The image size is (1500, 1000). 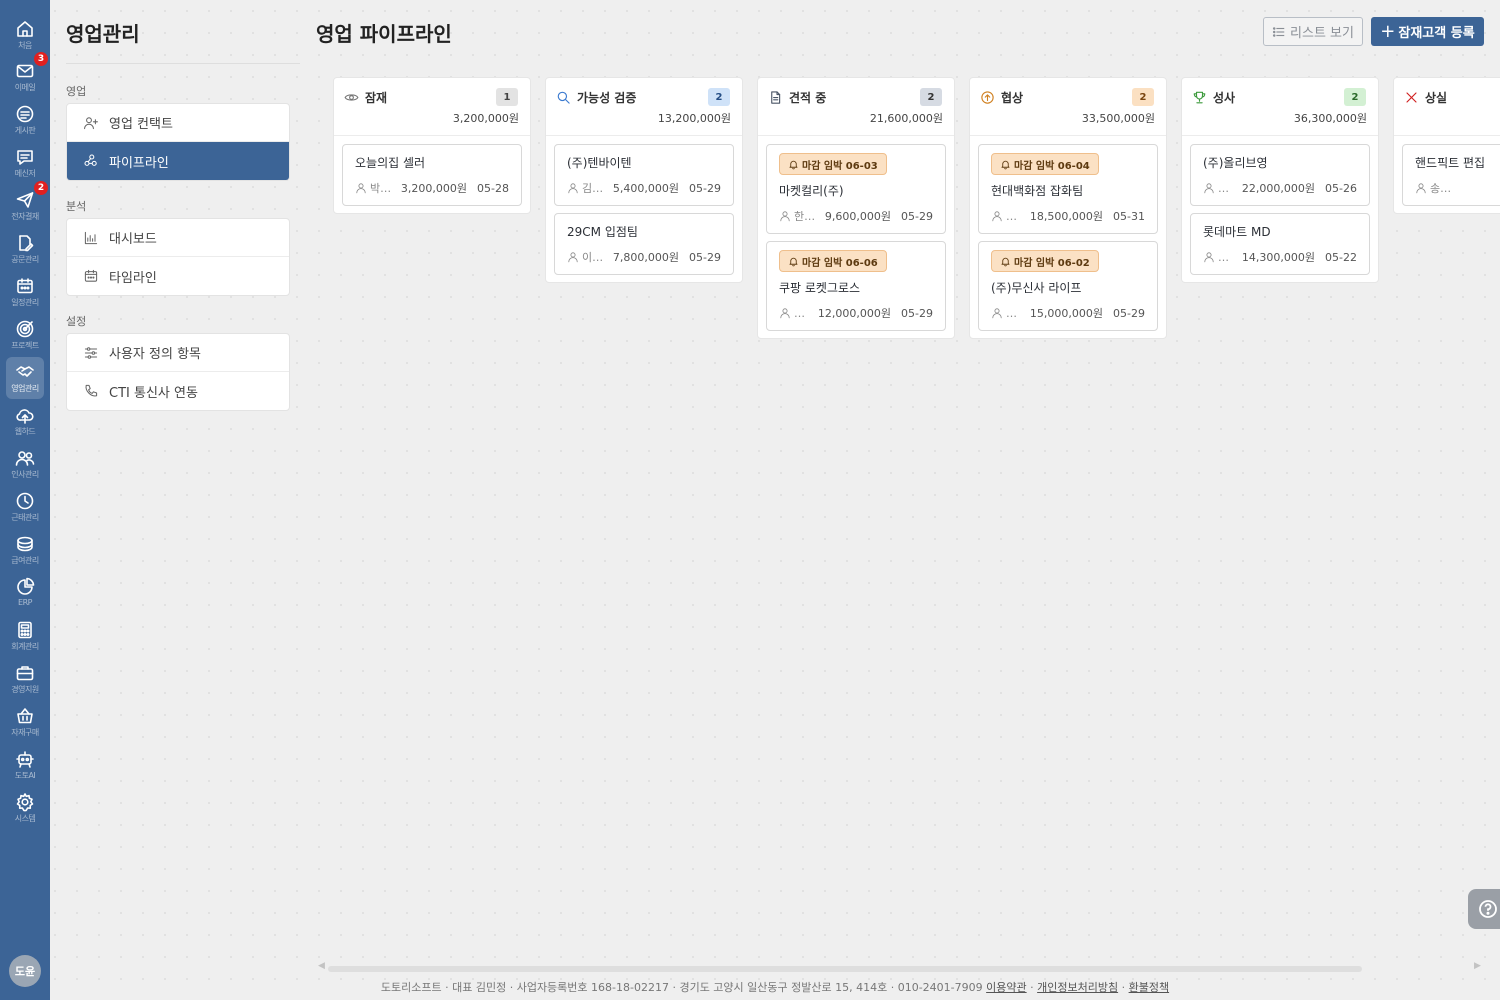 What do you see at coordinates (1278, 31) in the screenshot?
I see `list-icon` at bounding box center [1278, 31].